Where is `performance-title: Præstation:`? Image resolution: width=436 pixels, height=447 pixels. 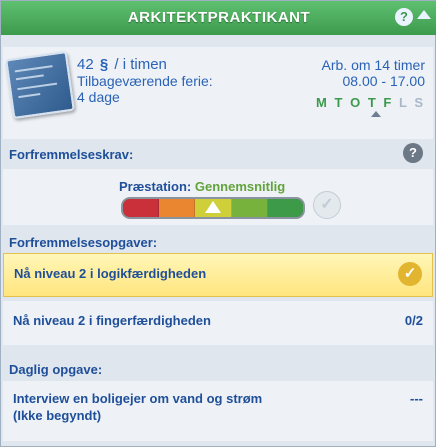 performance-title: Præstation: is located at coordinates (155, 186).